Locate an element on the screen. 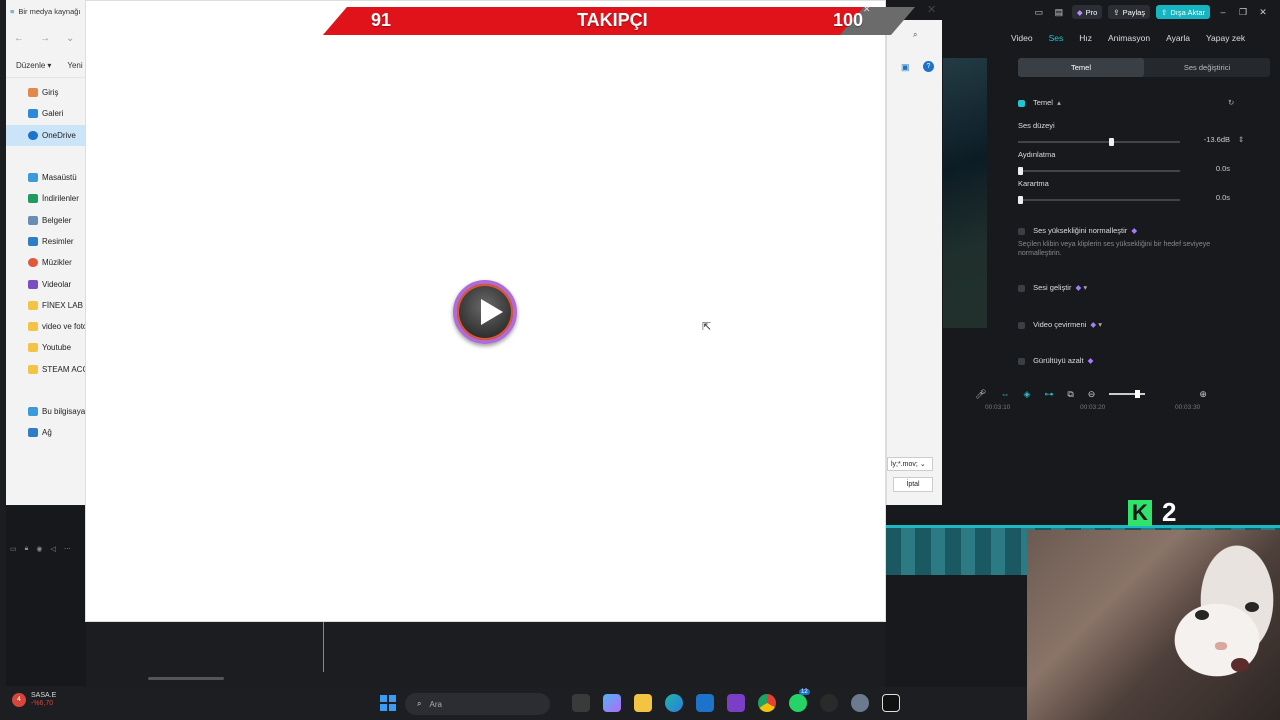  sidebar-item-gallery: Galeri is located at coordinates (48, 113).